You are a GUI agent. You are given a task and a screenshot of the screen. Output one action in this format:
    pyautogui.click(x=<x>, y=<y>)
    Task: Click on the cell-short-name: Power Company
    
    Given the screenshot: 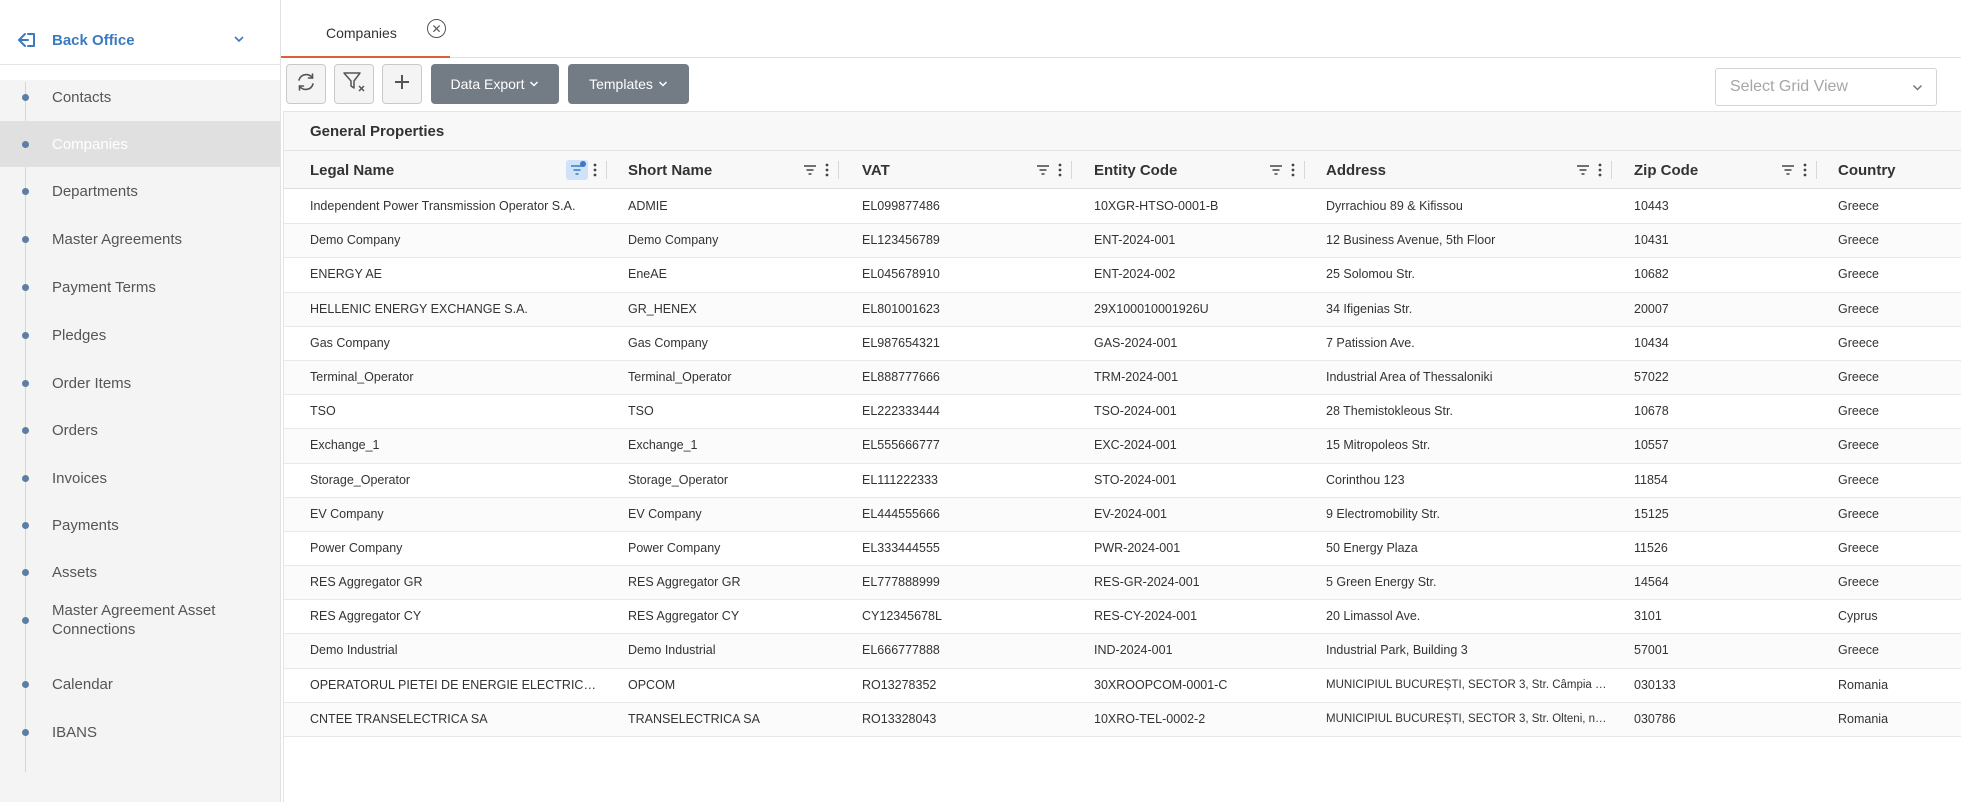 What is the action you would take?
    pyautogui.click(x=731, y=548)
    